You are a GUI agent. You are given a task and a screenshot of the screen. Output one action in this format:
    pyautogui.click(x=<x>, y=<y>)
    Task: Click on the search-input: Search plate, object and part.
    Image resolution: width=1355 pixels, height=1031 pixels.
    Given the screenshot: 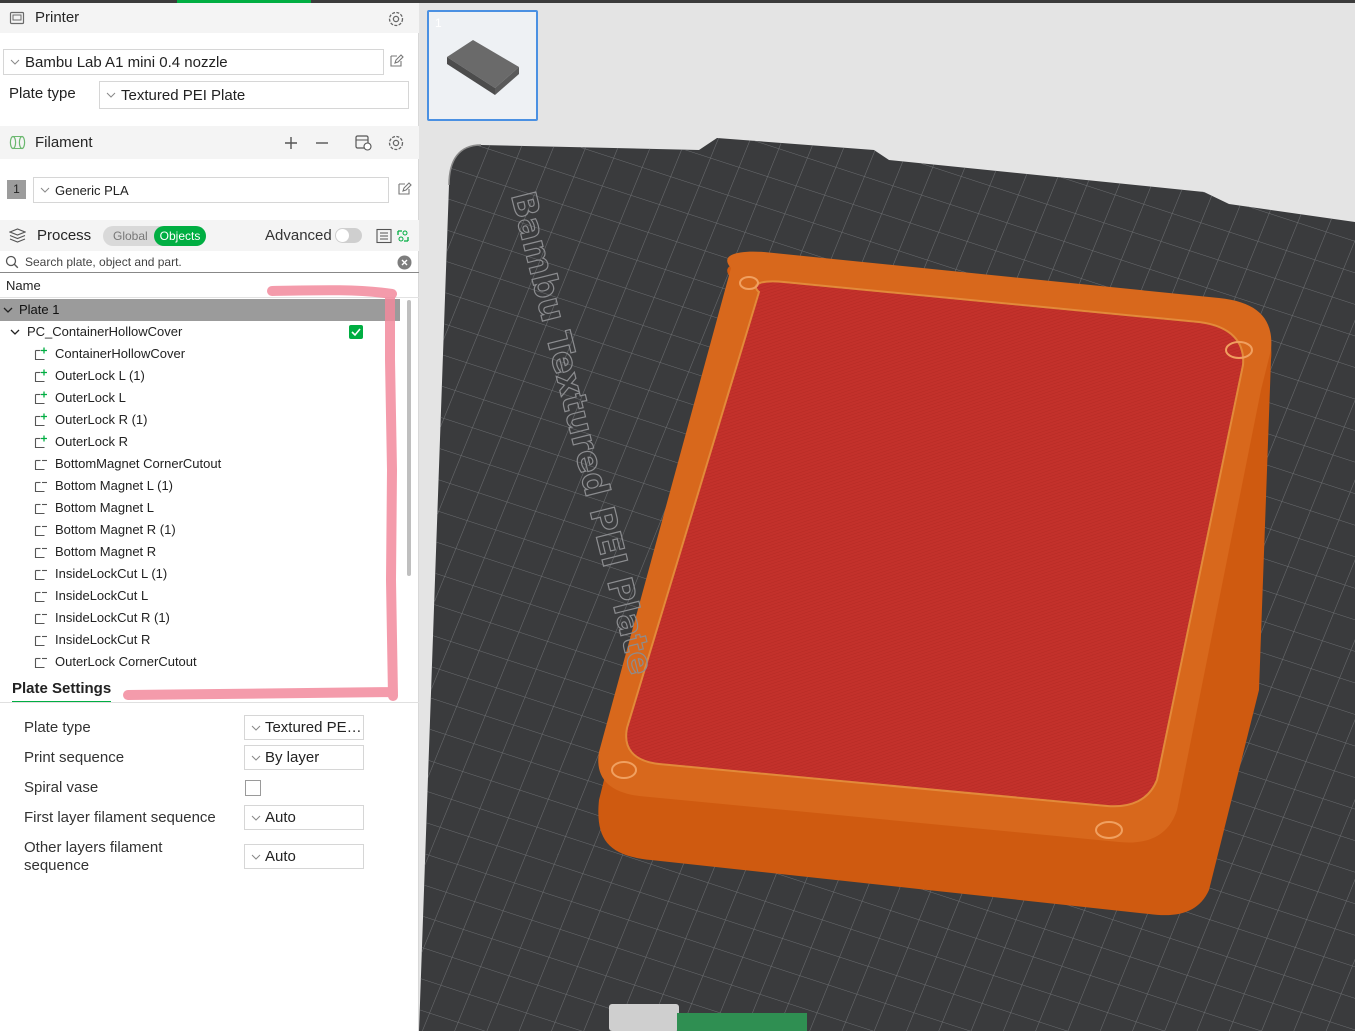 What is the action you would take?
    pyautogui.click(x=103, y=262)
    